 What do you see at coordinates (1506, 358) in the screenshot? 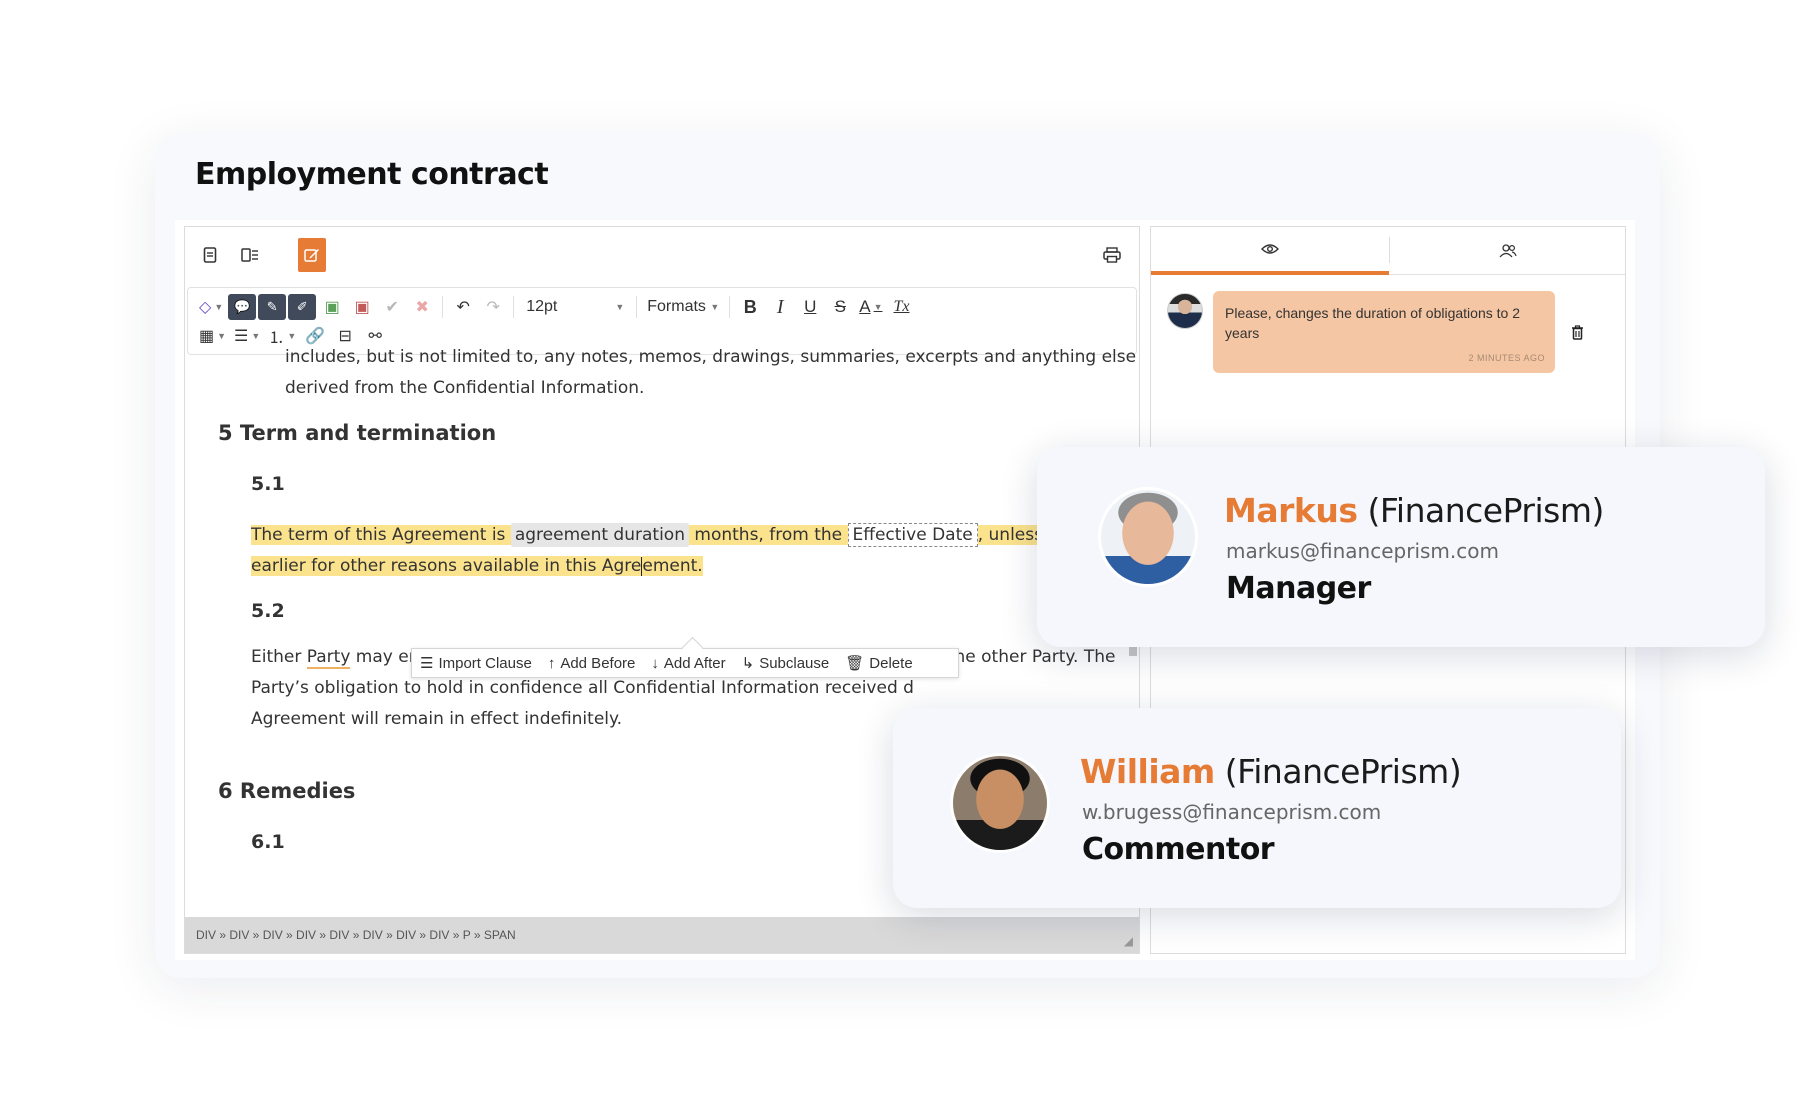
I see `comment-timestamp: 2 MINUTES AGO` at bounding box center [1506, 358].